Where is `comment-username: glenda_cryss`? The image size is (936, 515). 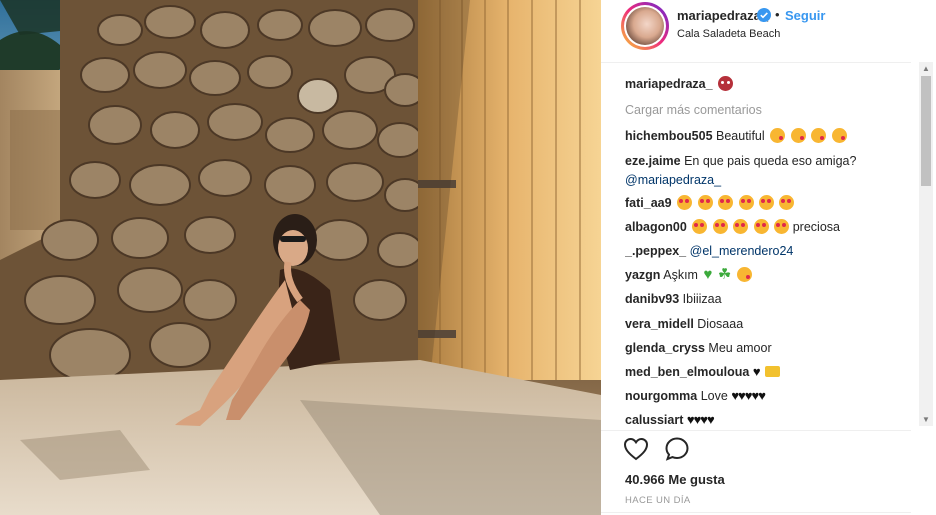 comment-username: glenda_cryss is located at coordinates (665, 348).